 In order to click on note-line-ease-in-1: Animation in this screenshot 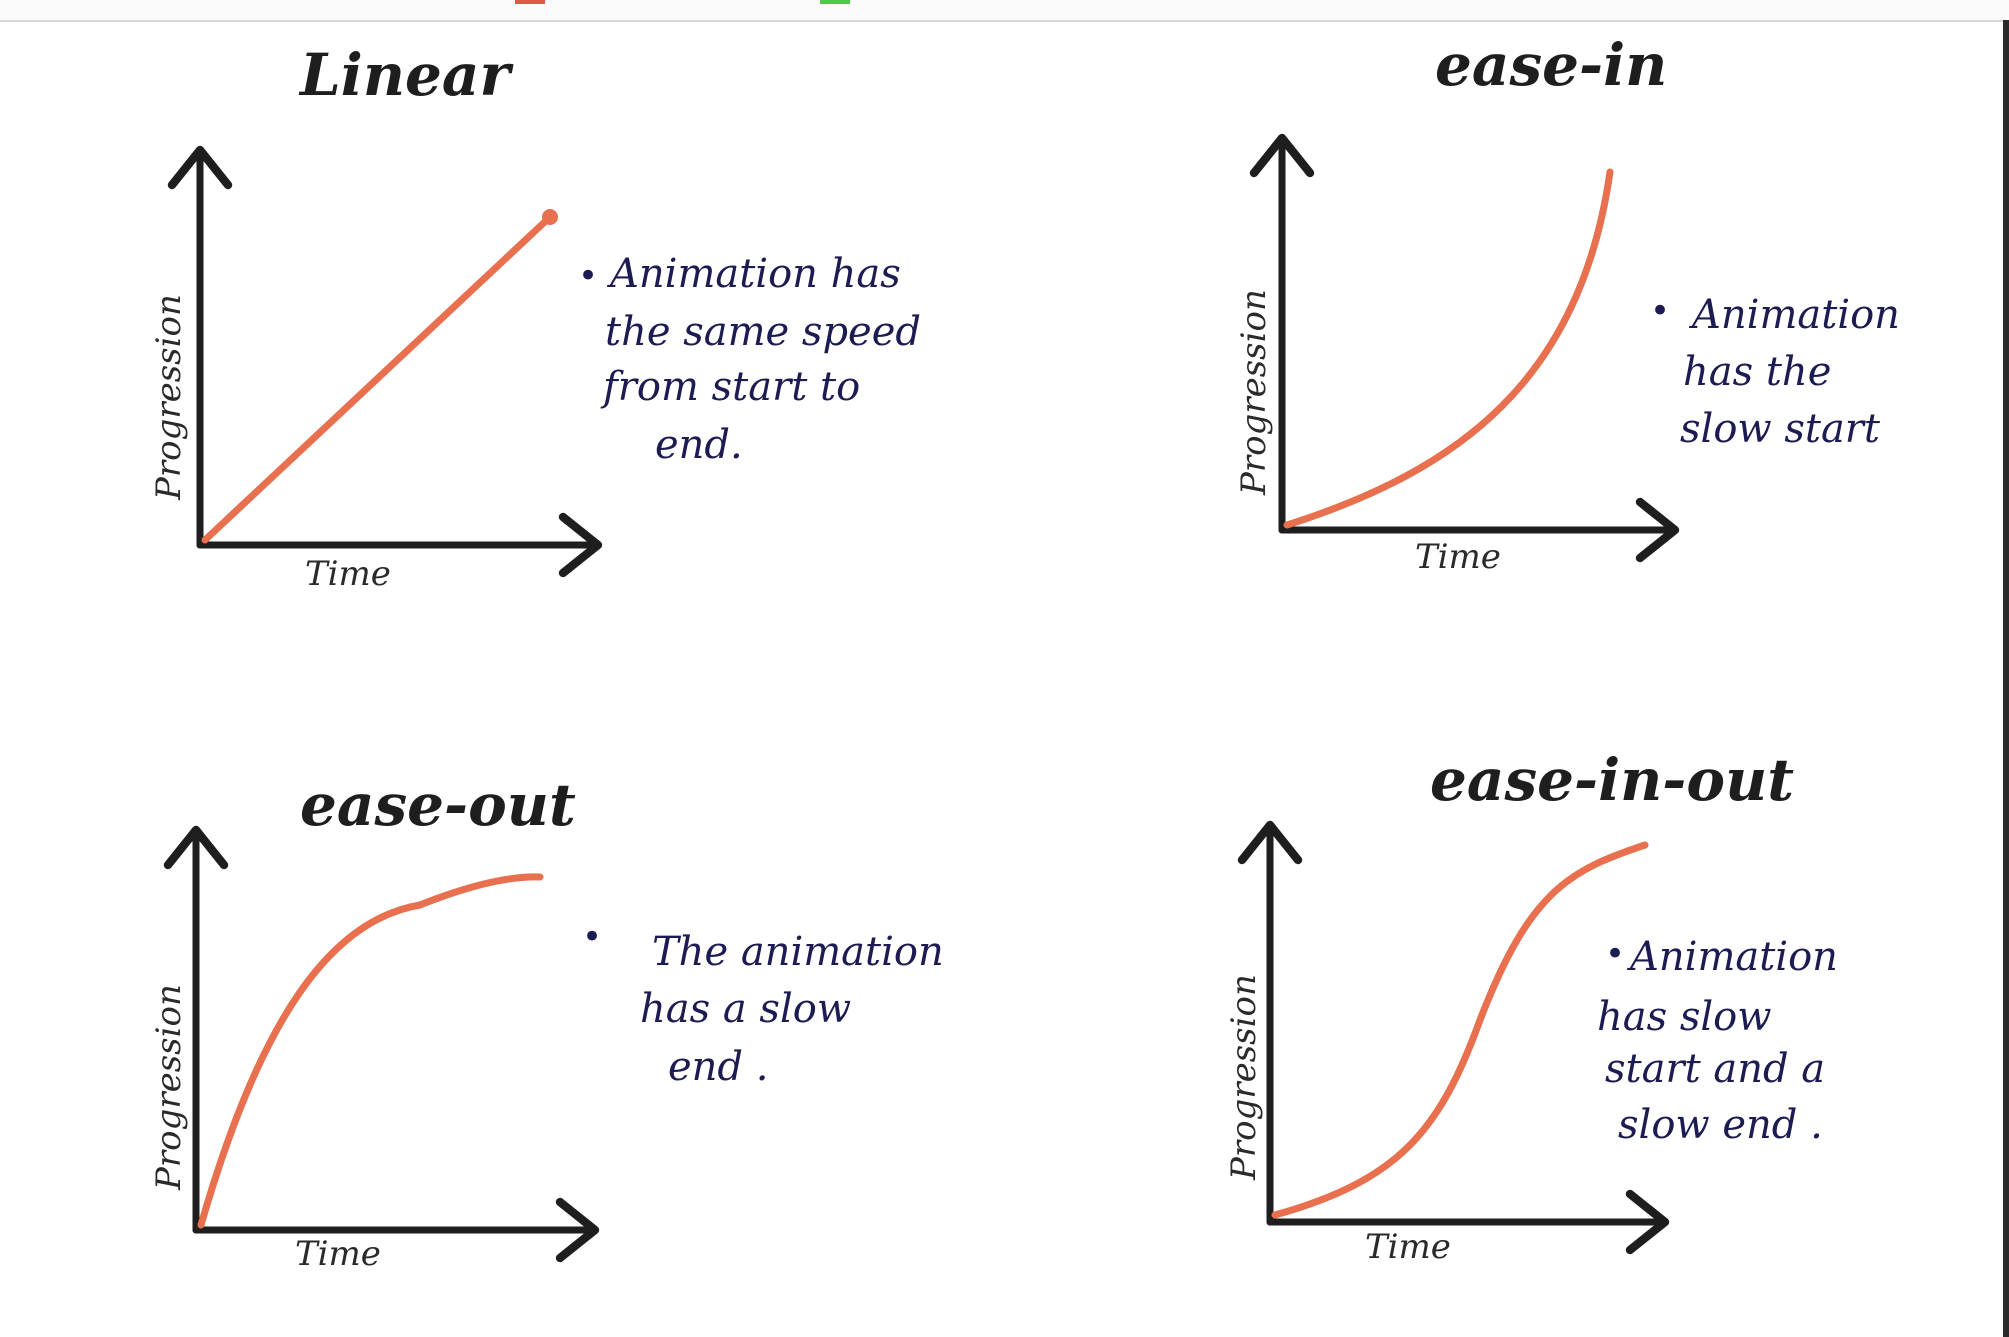, I will do `click(1794, 315)`.